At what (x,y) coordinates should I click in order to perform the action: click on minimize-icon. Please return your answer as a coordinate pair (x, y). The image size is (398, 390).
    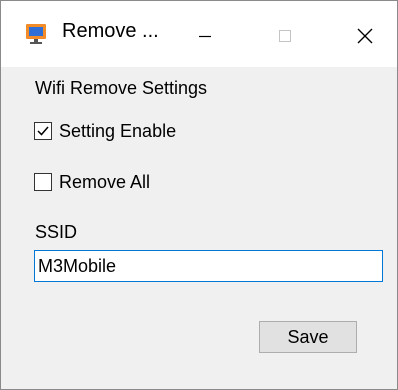
    Looking at the image, I should click on (205, 36).